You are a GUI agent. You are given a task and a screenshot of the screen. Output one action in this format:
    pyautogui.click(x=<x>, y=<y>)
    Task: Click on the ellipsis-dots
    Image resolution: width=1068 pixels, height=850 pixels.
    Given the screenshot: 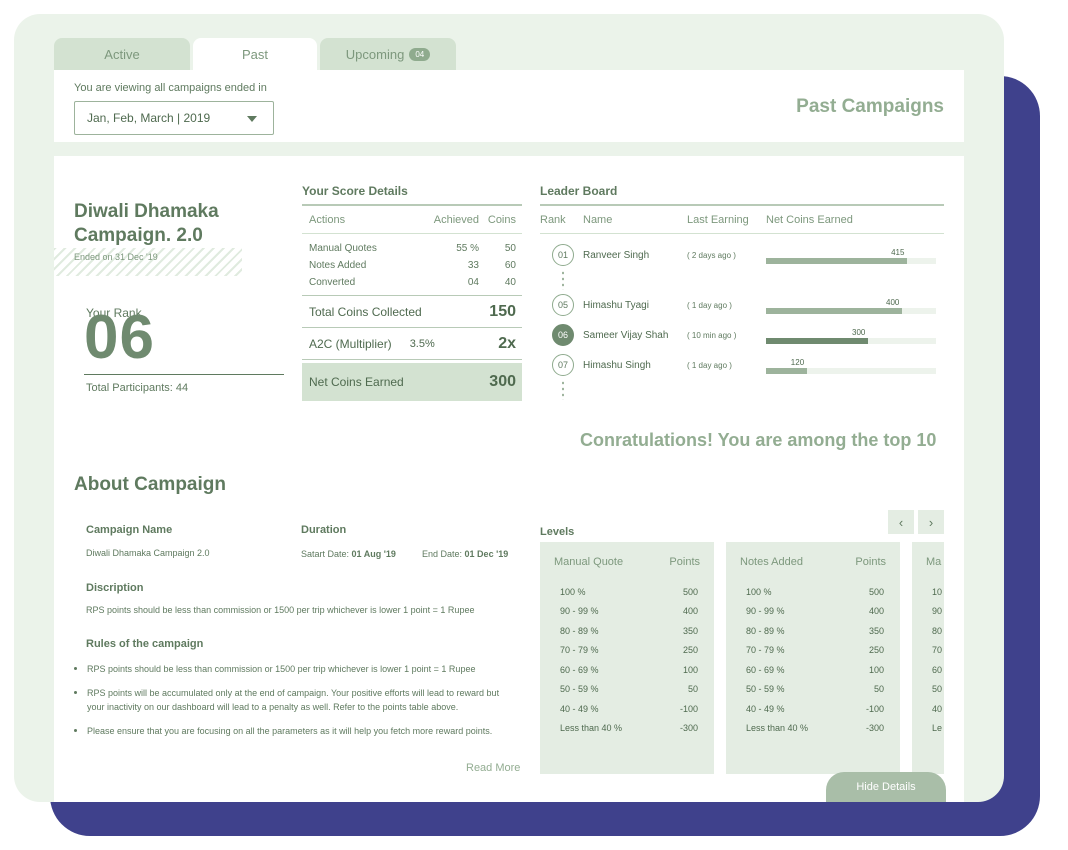 What is the action you would take?
    pyautogui.click(x=563, y=390)
    